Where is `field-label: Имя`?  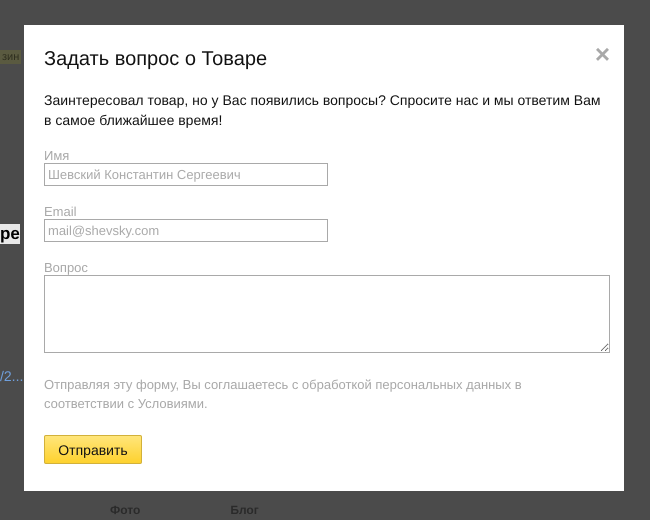
field-label: Имя is located at coordinates (57, 155).